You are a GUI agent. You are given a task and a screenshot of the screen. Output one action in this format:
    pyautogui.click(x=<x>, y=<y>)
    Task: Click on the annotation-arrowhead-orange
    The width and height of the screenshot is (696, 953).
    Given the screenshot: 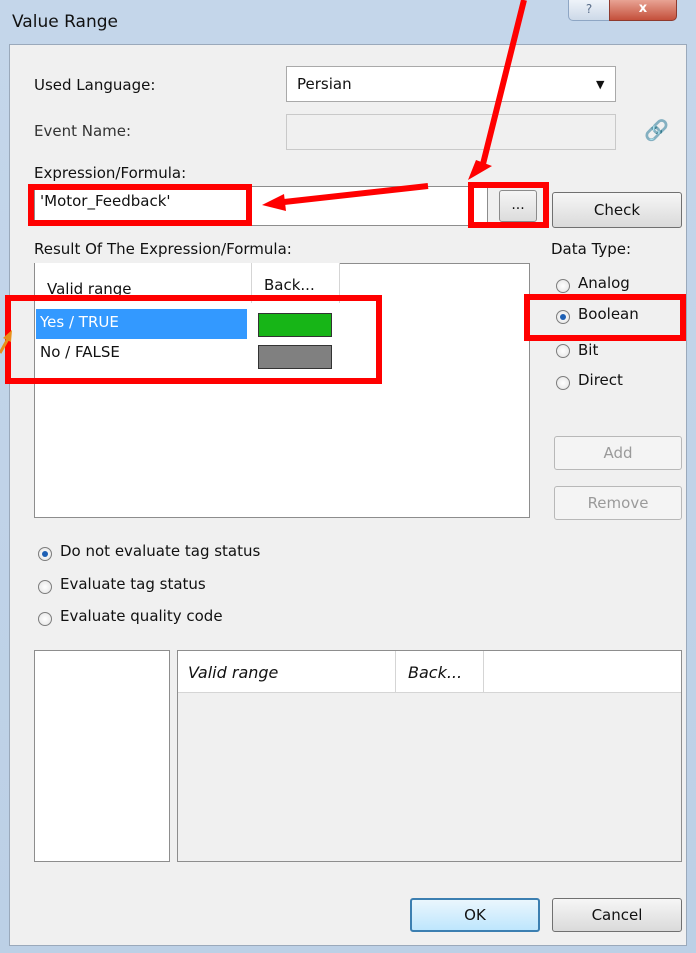 What is the action you would take?
    pyautogui.click(x=7, y=336)
    